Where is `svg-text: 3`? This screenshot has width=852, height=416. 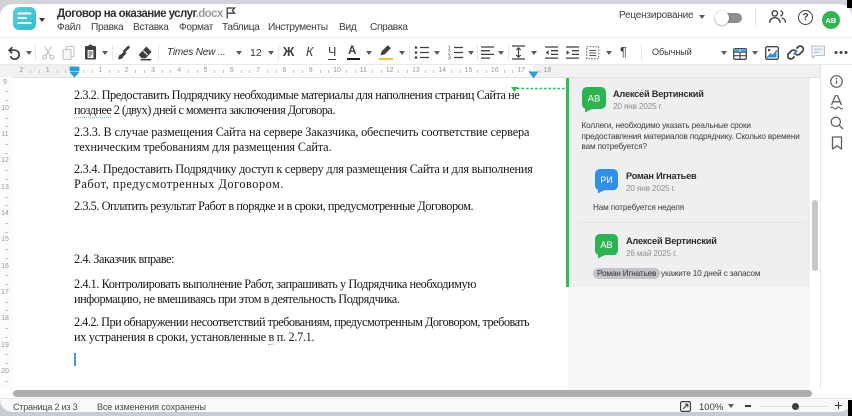
svg-text: 3 is located at coordinates (449, 58).